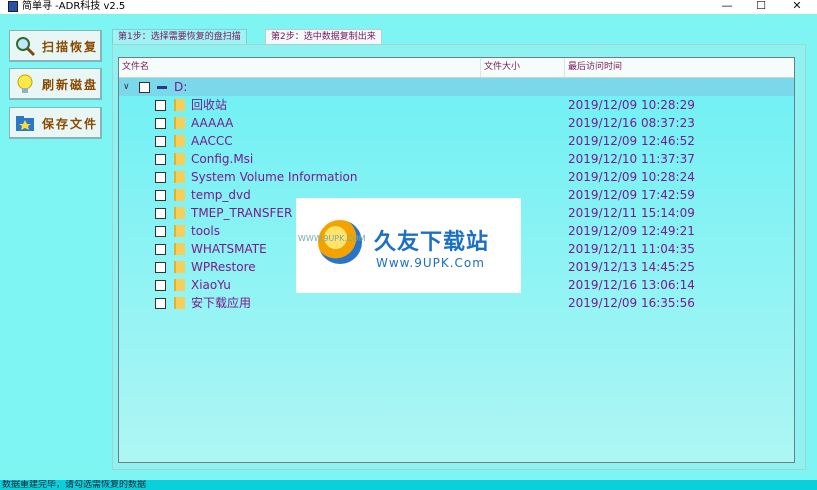  I want to click on item-name: XiaoYu, so click(211, 285).